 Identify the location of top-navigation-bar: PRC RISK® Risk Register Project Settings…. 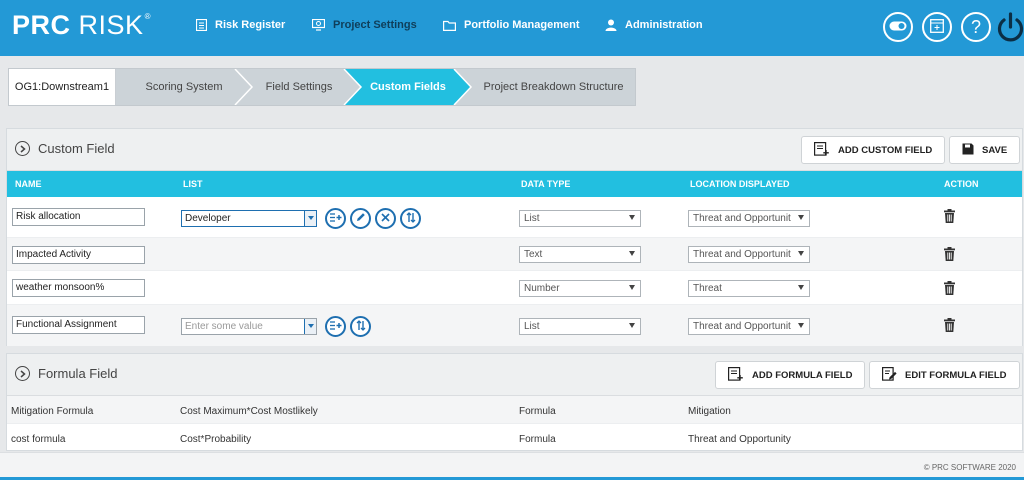
(512, 28).